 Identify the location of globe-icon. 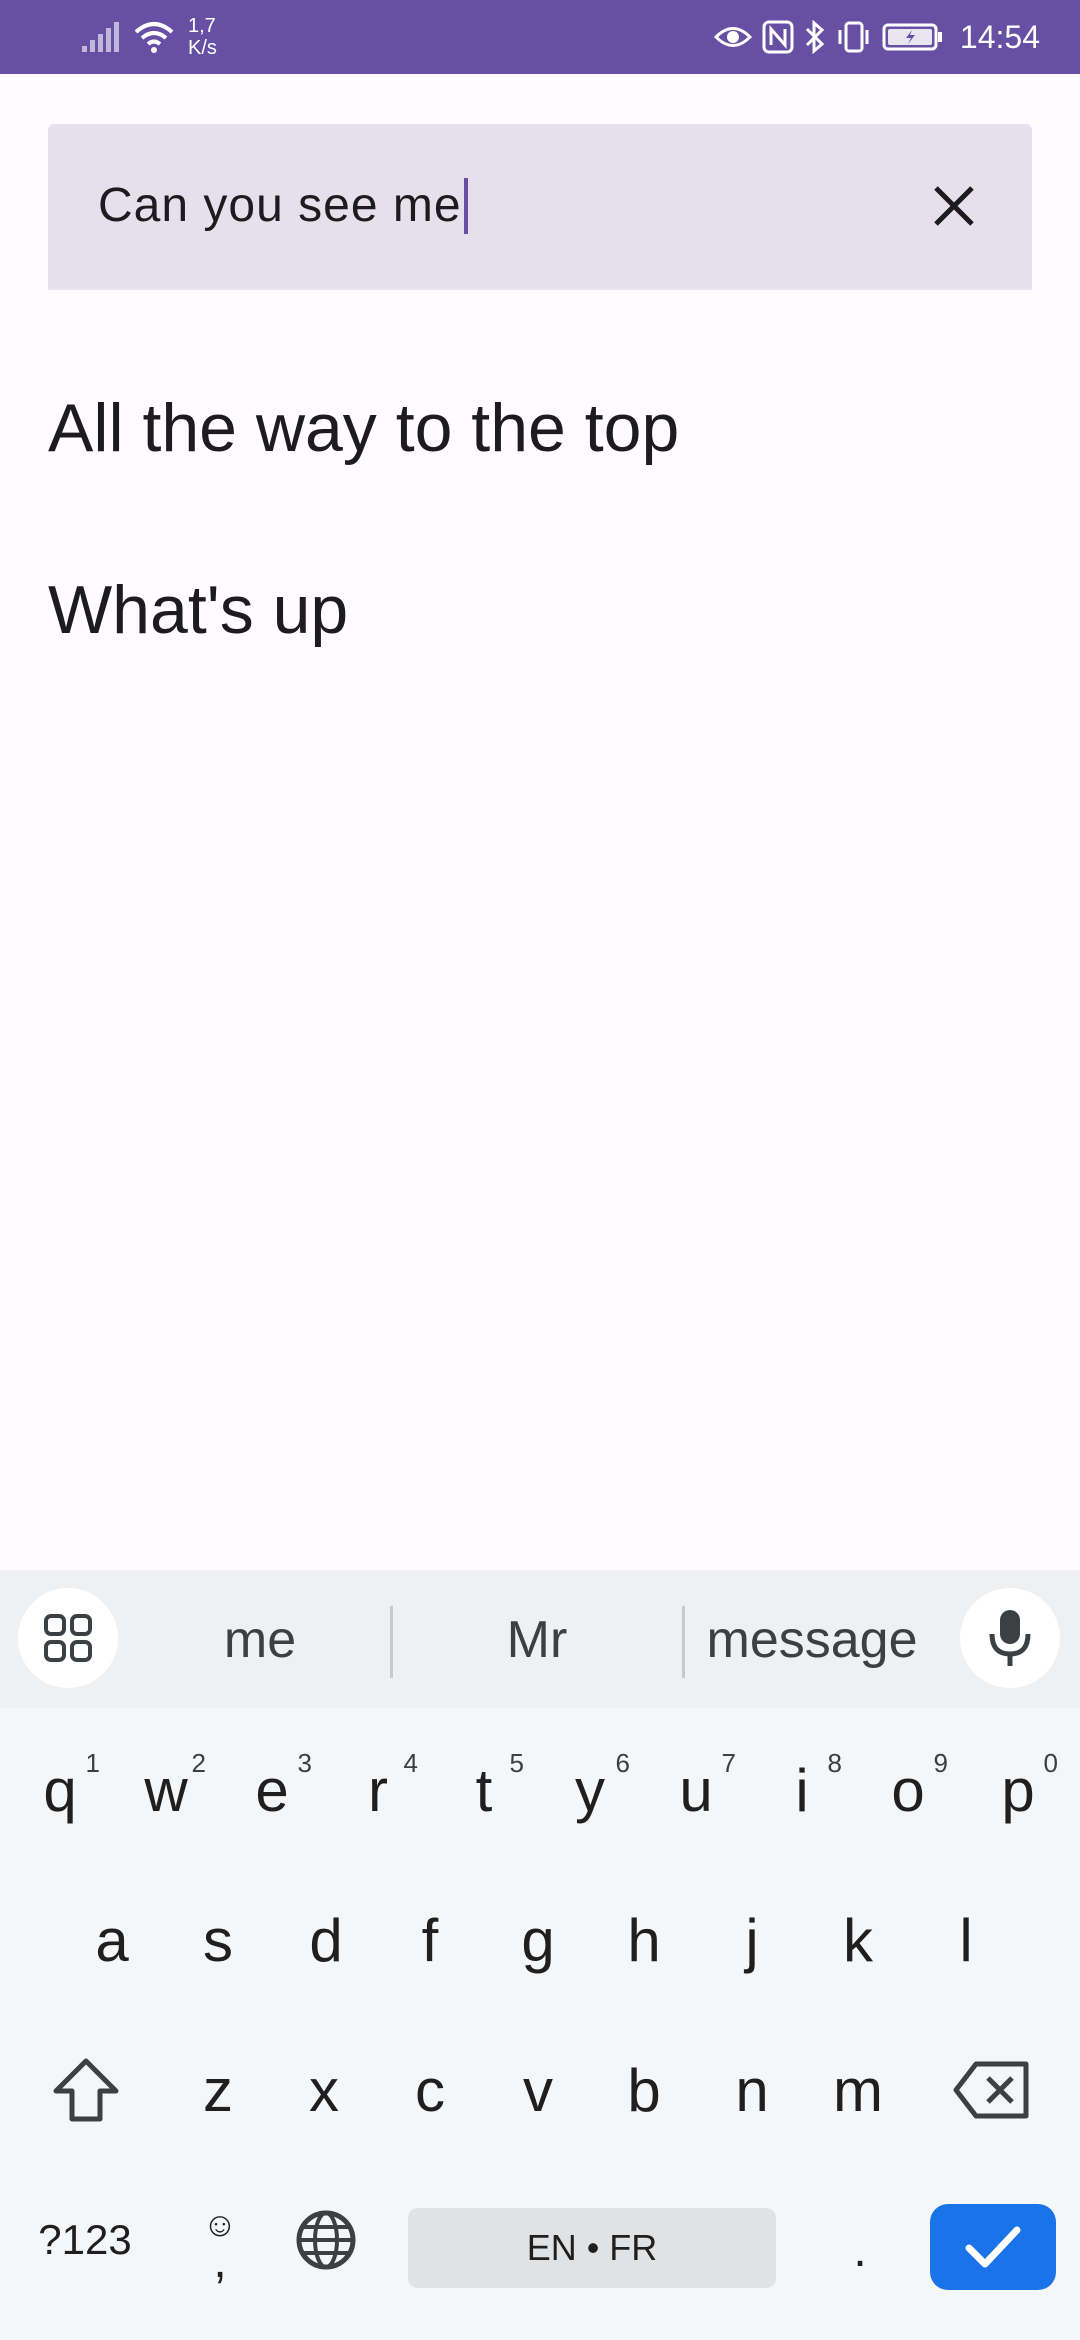
(326, 2240).